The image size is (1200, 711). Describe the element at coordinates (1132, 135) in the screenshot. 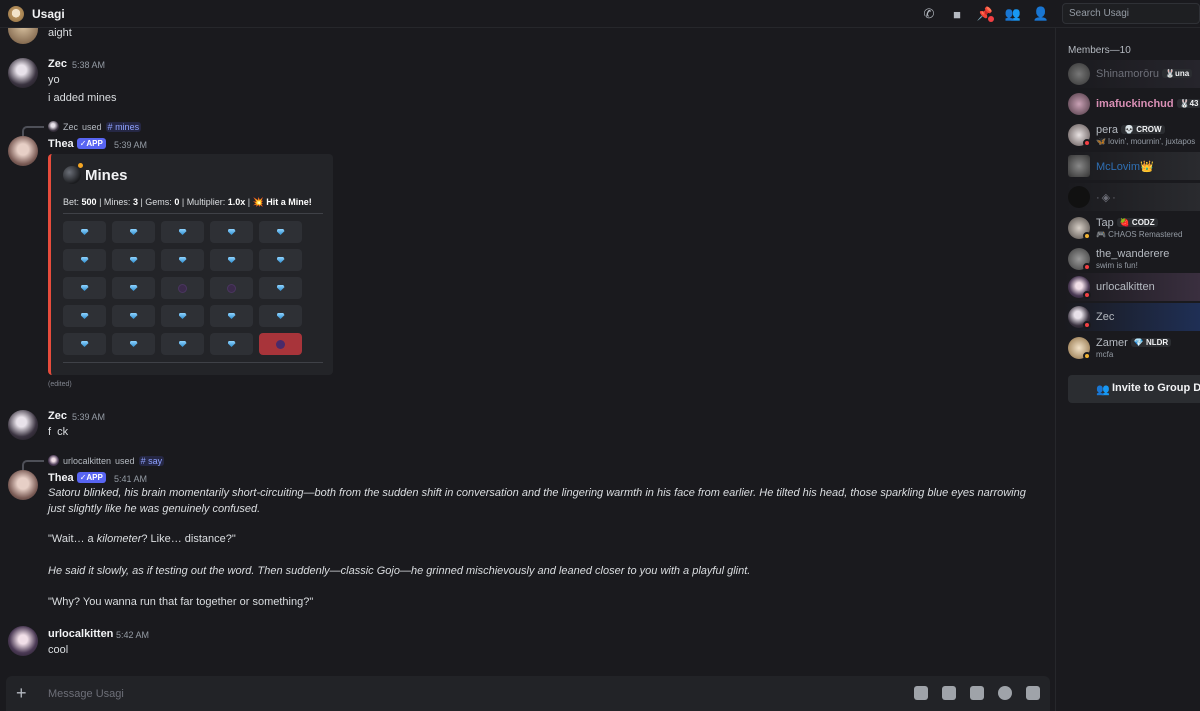

I see `member-item: pera 💀 CROW 🦋 lovin', mournin', juxtapos` at that location.